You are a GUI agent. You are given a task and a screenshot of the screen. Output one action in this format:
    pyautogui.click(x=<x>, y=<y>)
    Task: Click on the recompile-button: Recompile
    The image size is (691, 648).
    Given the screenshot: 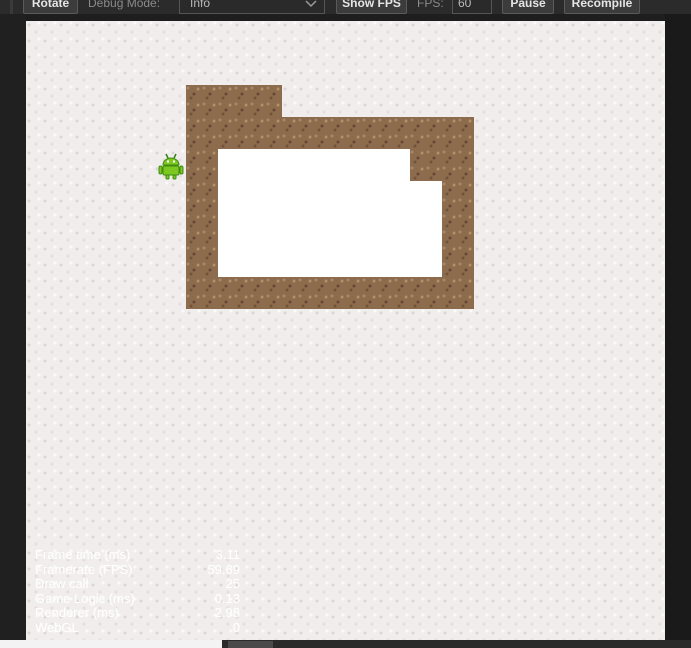 What is the action you would take?
    pyautogui.click(x=602, y=7)
    